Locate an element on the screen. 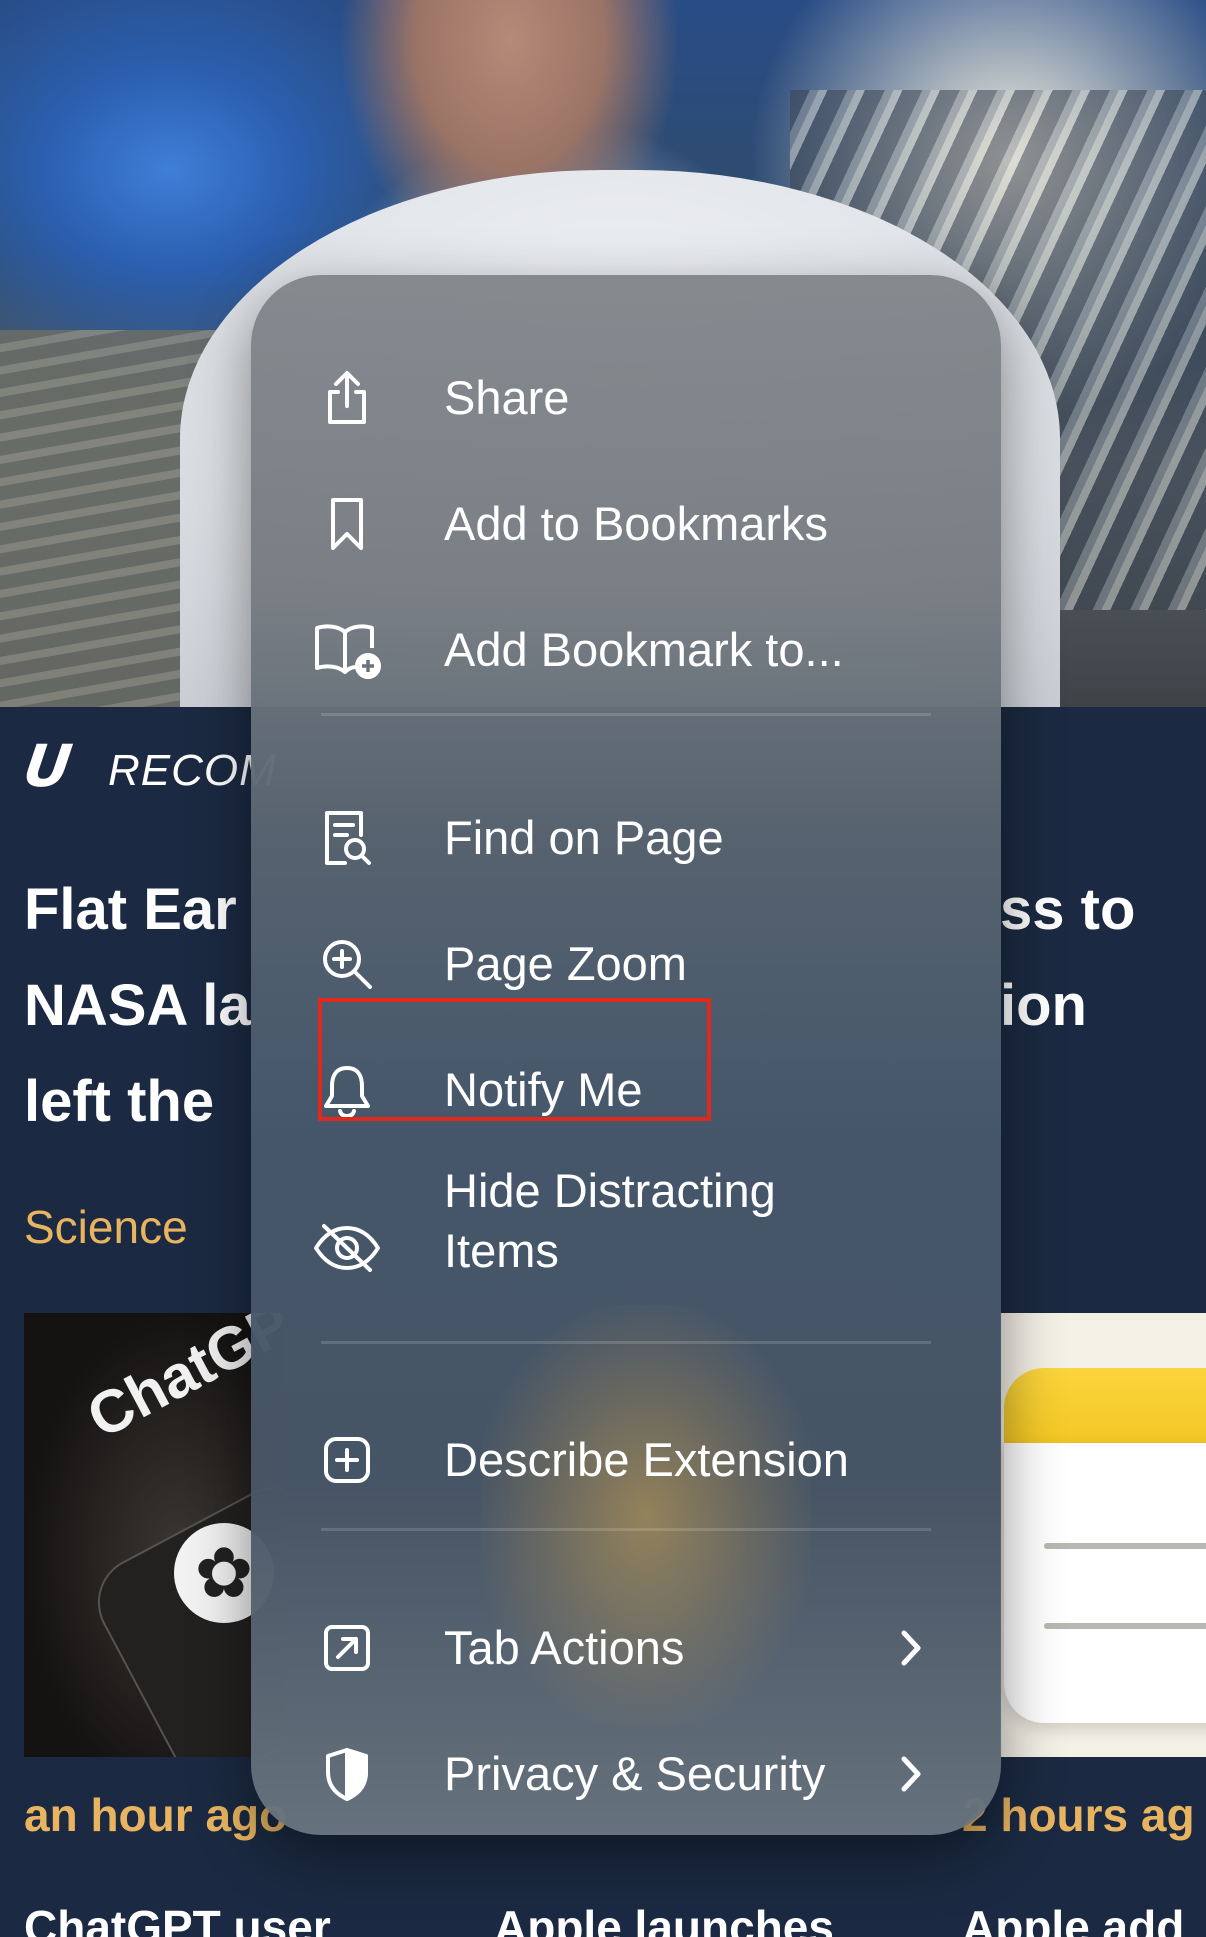  category-link: Science is located at coordinates (106, 1227).